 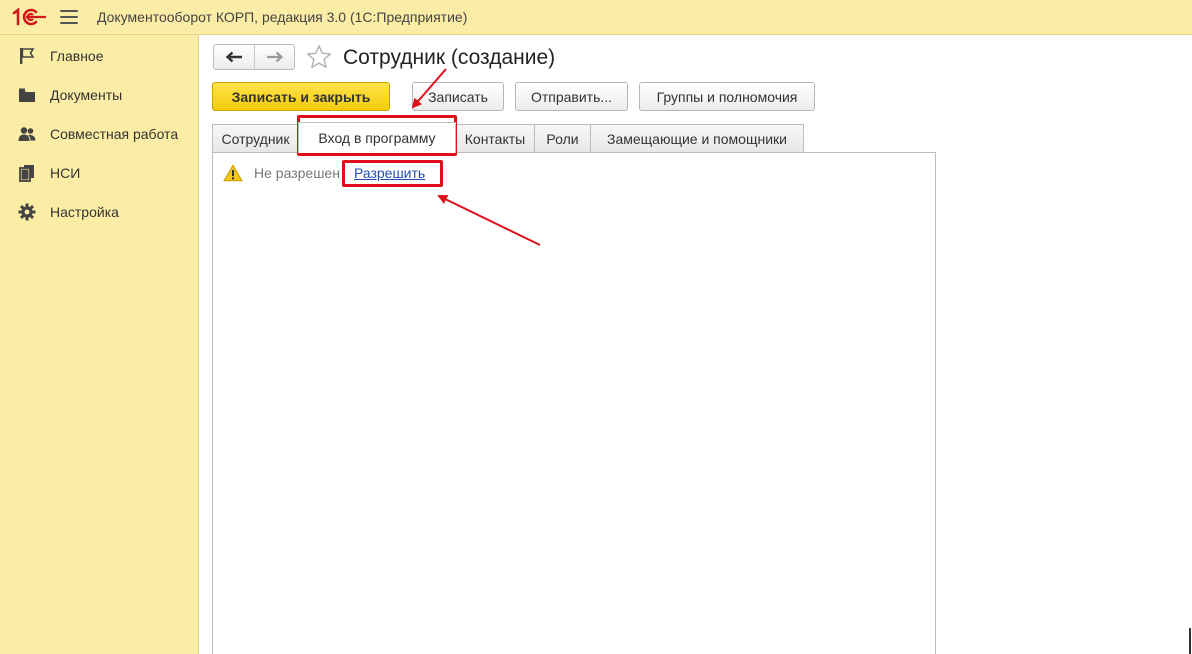 What do you see at coordinates (99, 172) in the screenshot?
I see `sidebar-item-nsi: НСИ` at bounding box center [99, 172].